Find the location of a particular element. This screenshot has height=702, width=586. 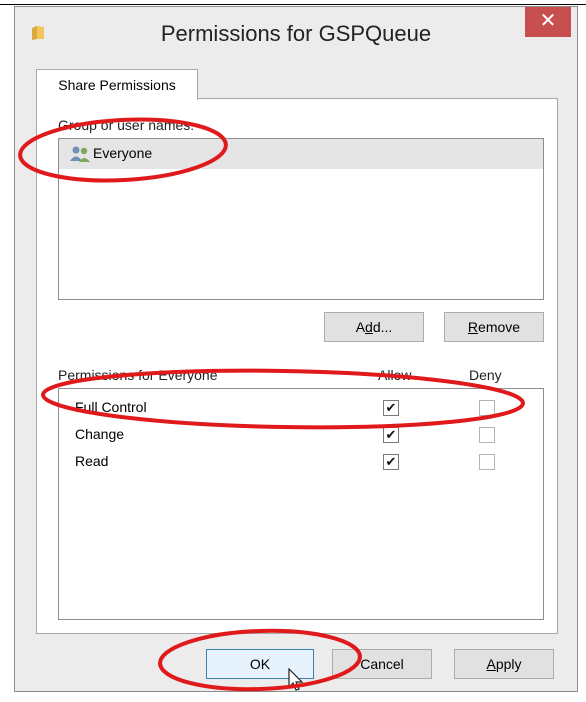

top-rule is located at coordinates (293, 4).